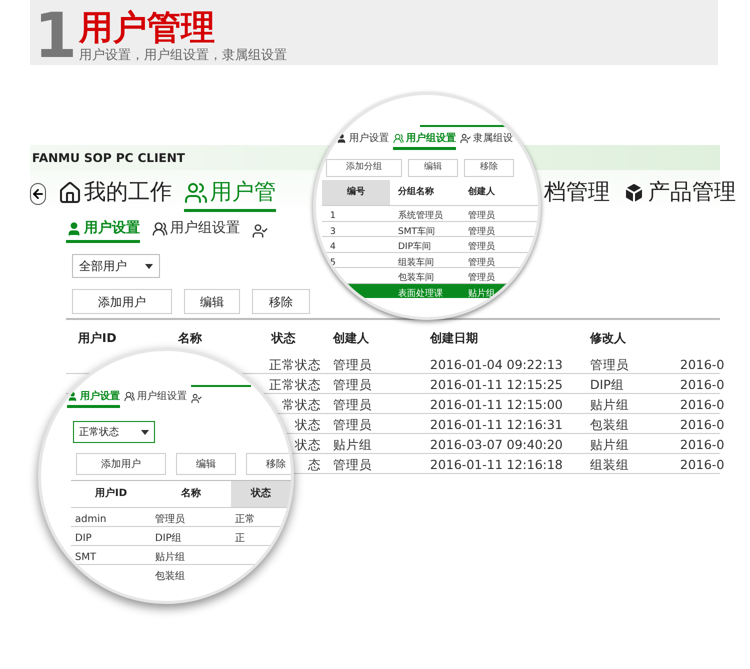  What do you see at coordinates (609, 464) in the screenshot?
I see `table-cell: 组装组` at bounding box center [609, 464].